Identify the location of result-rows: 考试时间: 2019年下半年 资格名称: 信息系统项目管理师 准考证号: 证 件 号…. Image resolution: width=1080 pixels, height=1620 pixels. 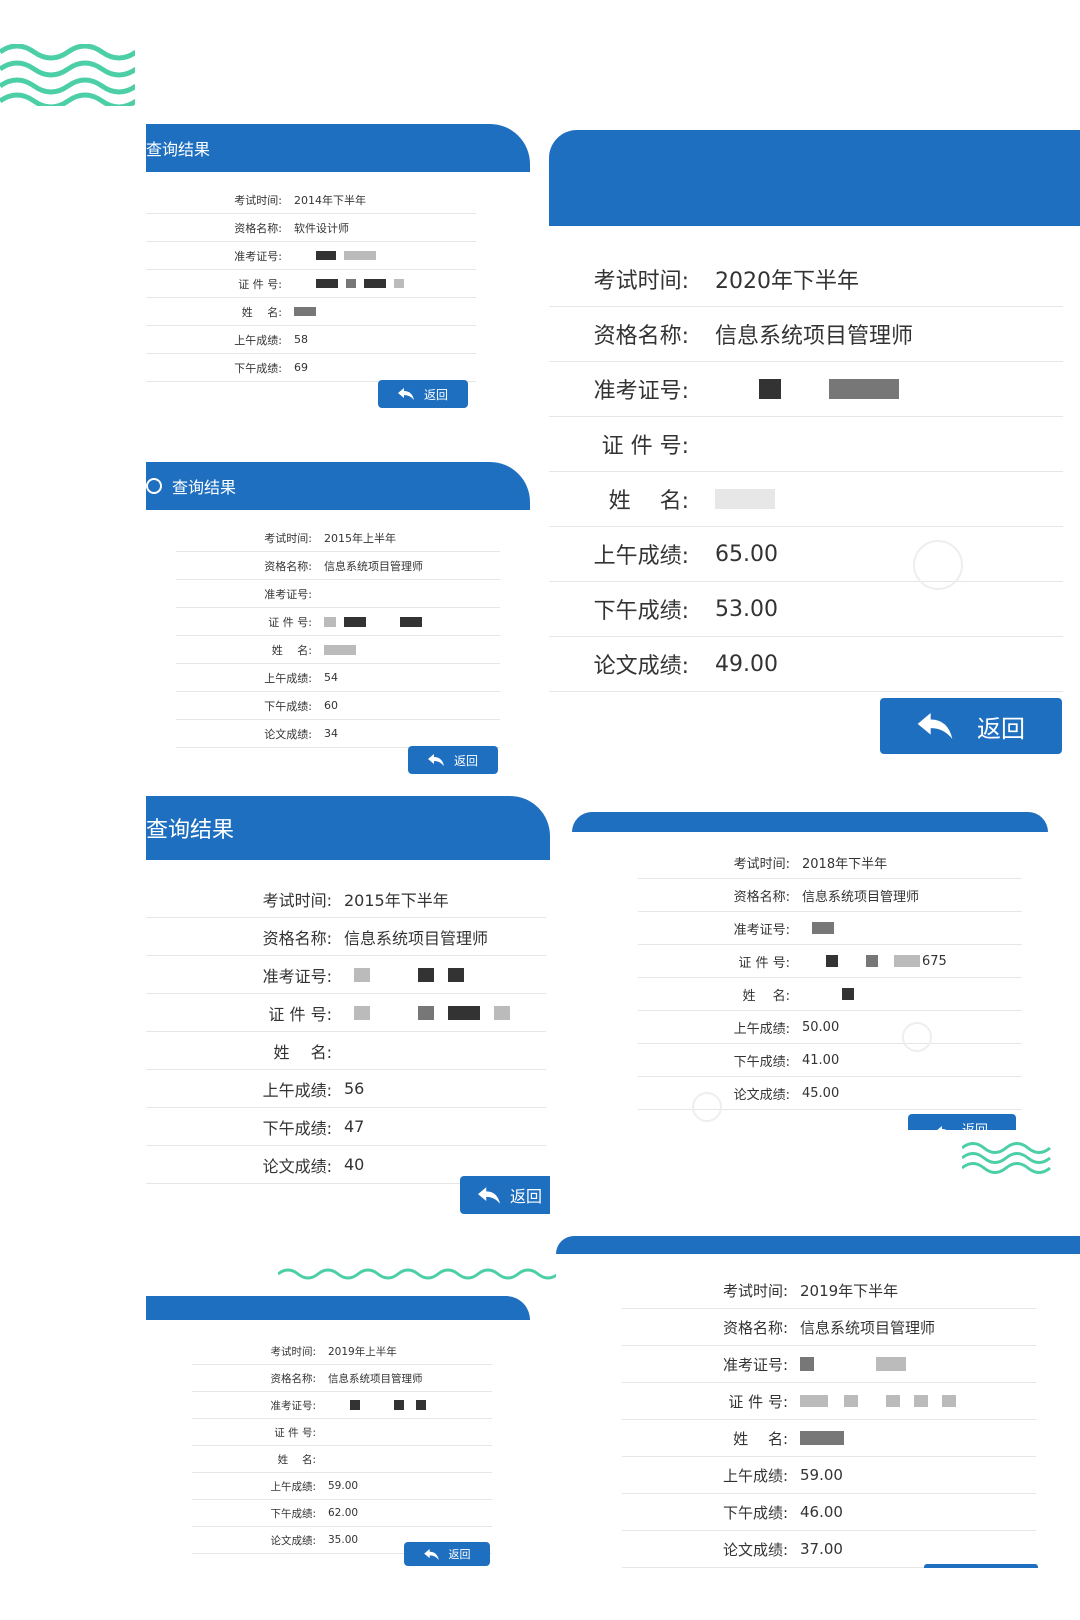
(829, 1420).